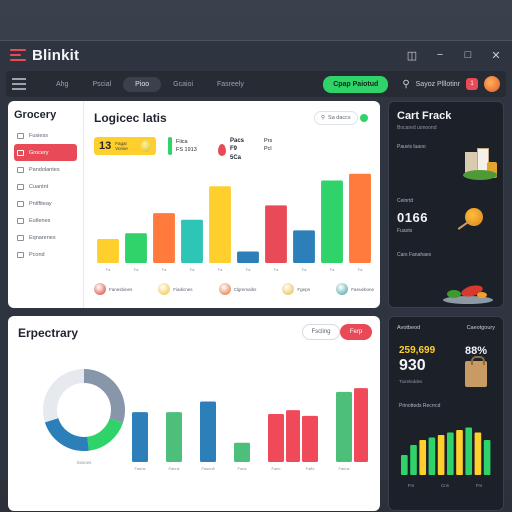 The height and width of the screenshot is (512, 512). I want to click on content-search-label: Sa daccs, so click(339, 118).